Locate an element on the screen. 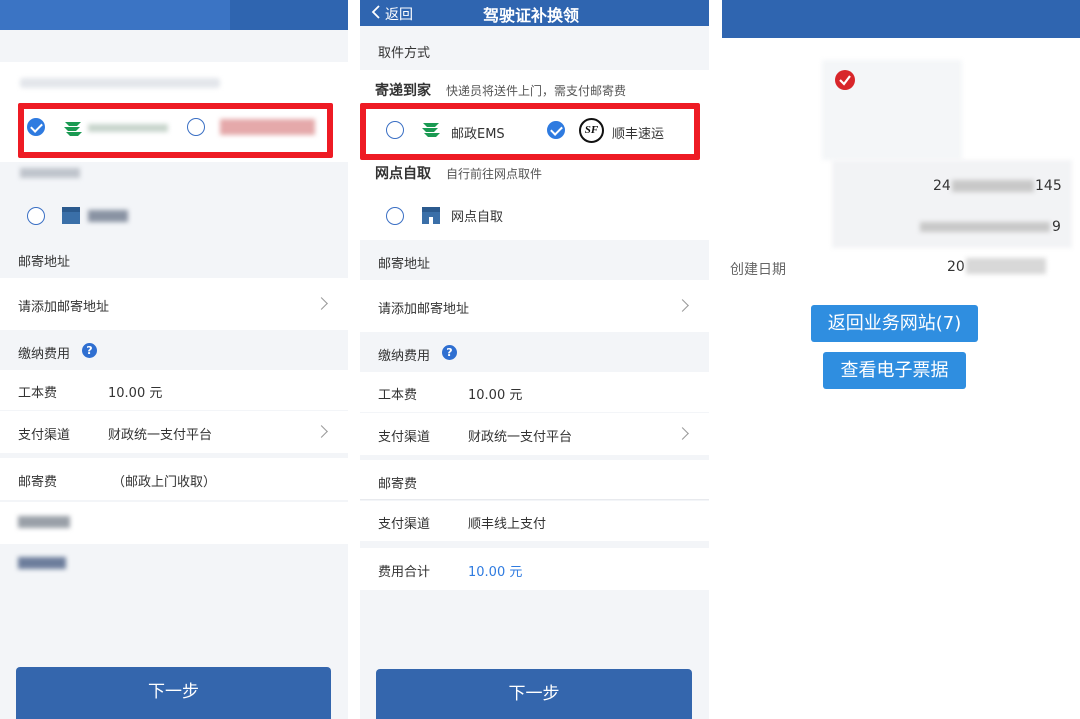 Image resolution: width=1080 pixels, height=719 pixels. partial-number-tail: 9 is located at coordinates (1056, 227).